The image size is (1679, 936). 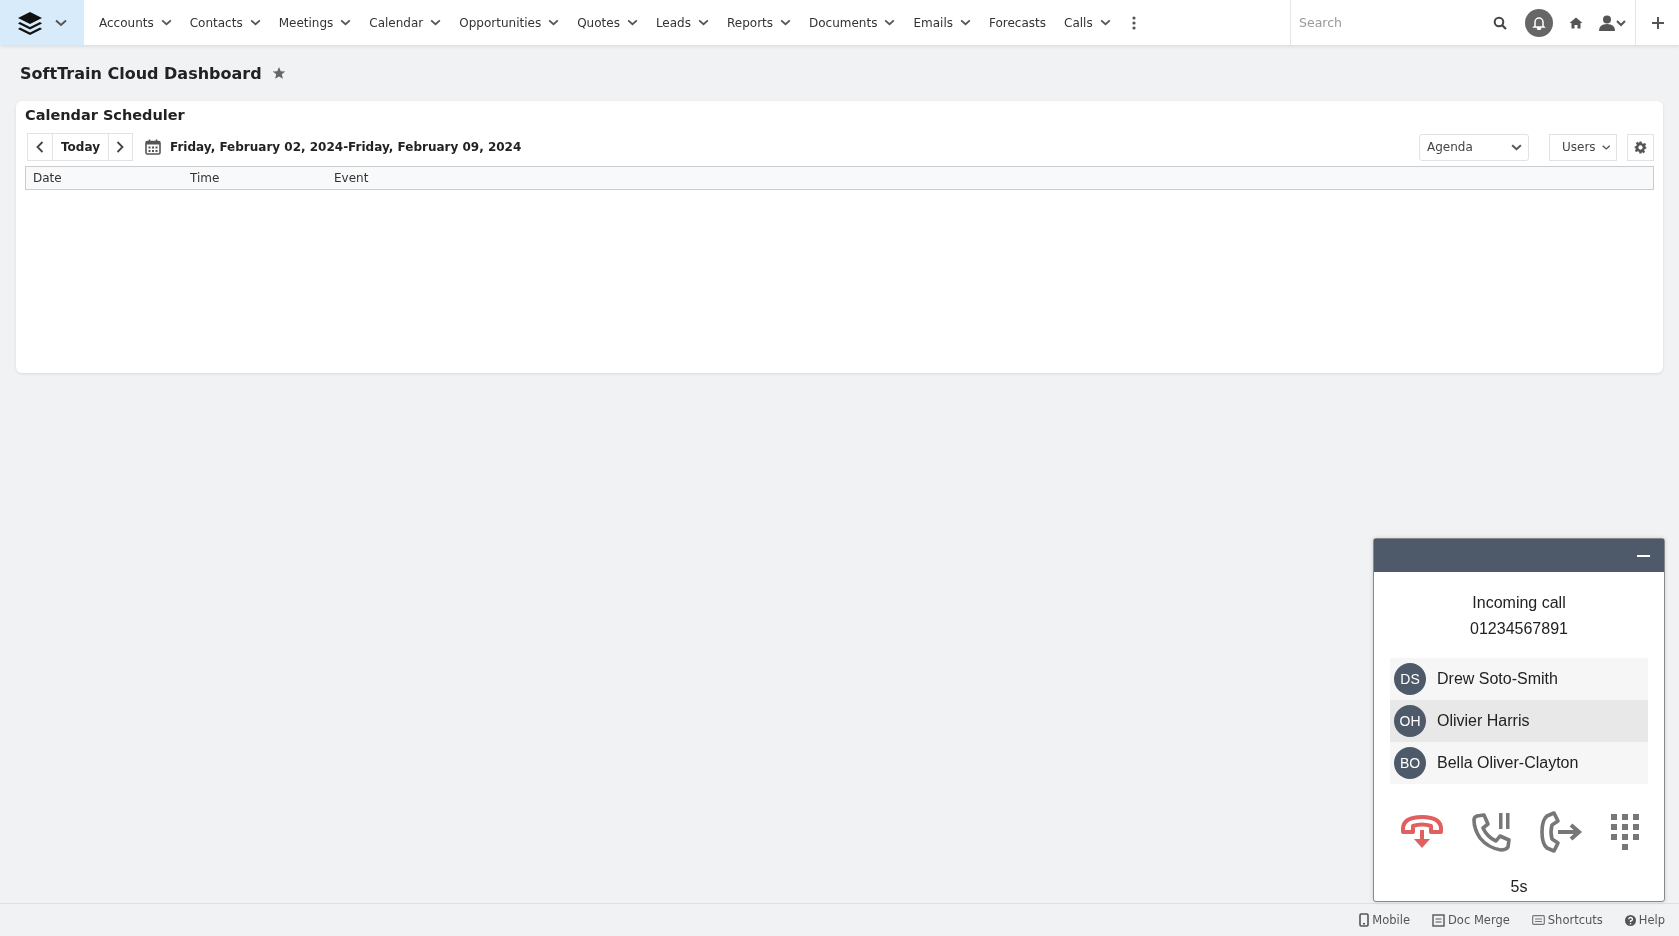 What do you see at coordinates (1576, 22) in the screenshot?
I see `home-icon` at bounding box center [1576, 22].